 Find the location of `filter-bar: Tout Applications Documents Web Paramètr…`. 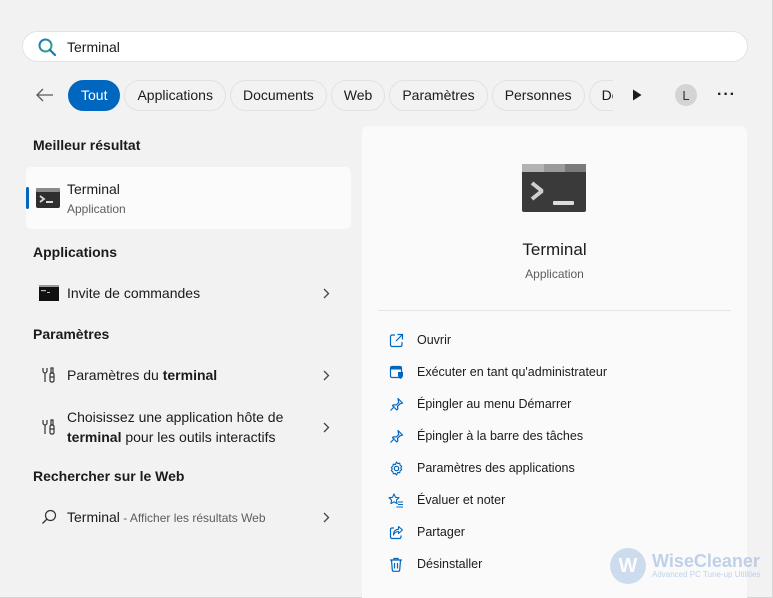

filter-bar: Tout Applications Documents Web Paramètr… is located at coordinates (390, 95).